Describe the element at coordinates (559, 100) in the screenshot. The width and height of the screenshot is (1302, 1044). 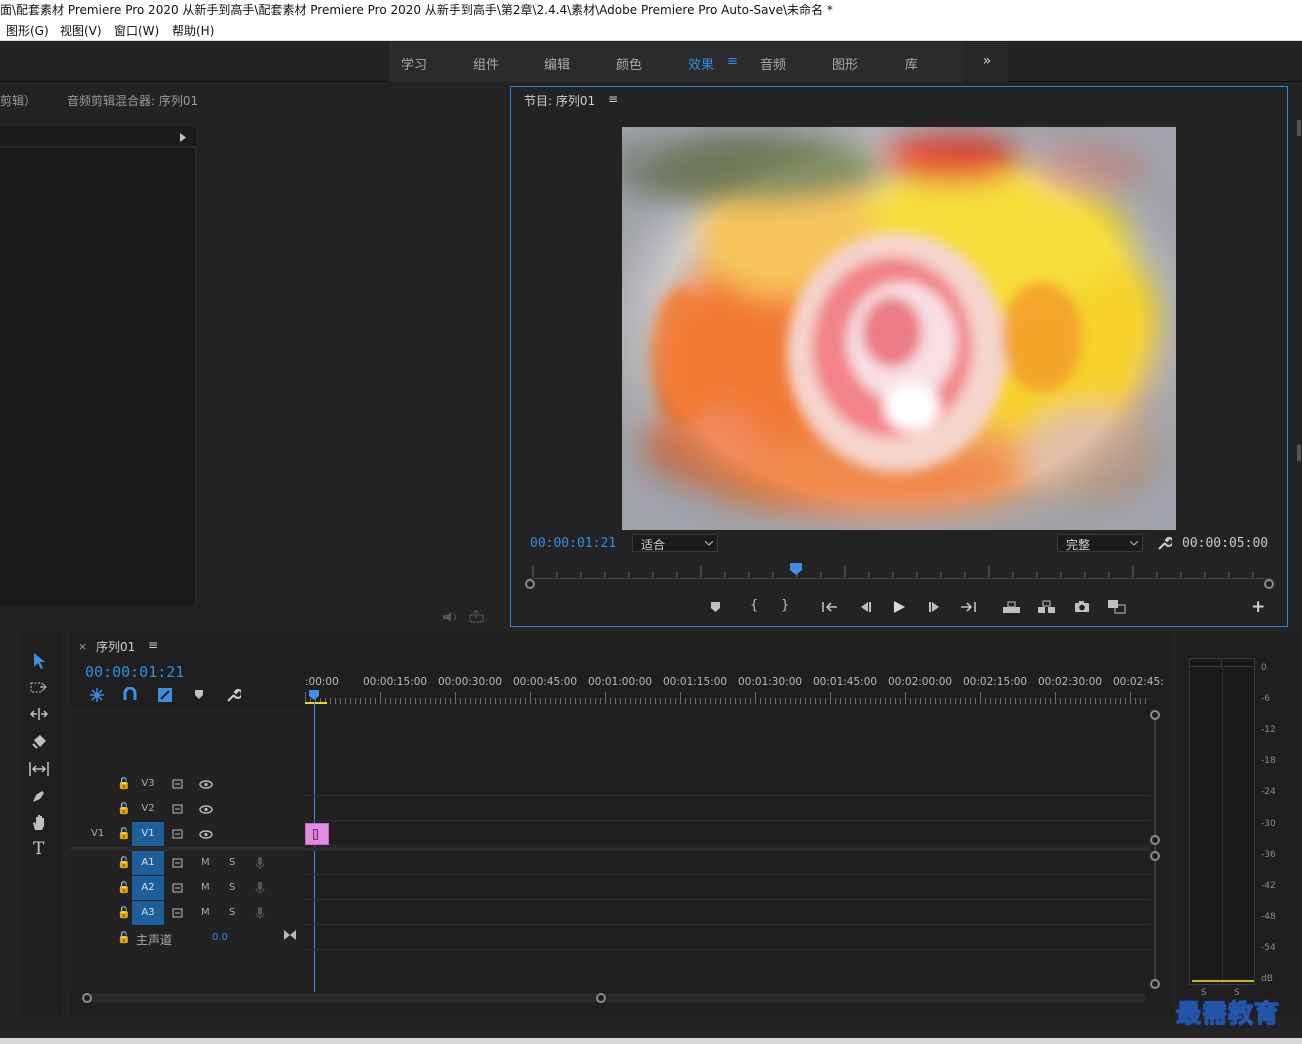
I see `program-title: 节目: 序列01` at that location.